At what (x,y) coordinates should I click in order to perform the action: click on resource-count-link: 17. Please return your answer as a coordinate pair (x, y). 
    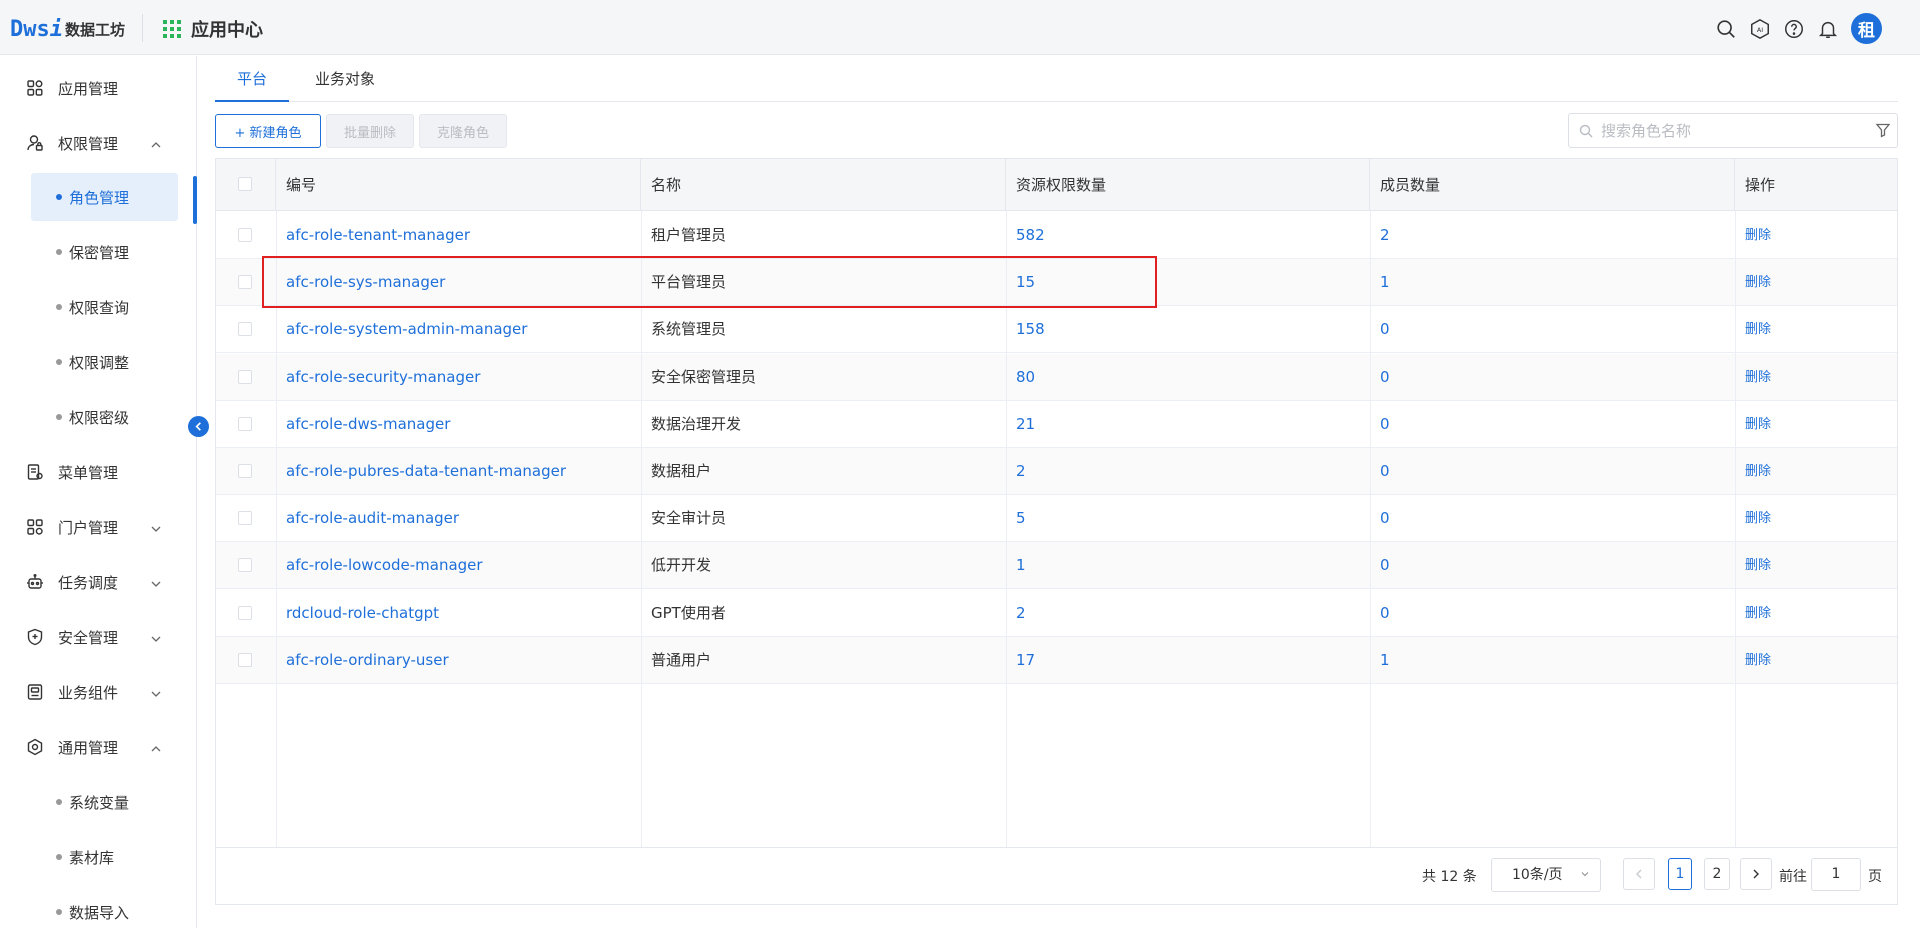
    Looking at the image, I should click on (1020, 660).